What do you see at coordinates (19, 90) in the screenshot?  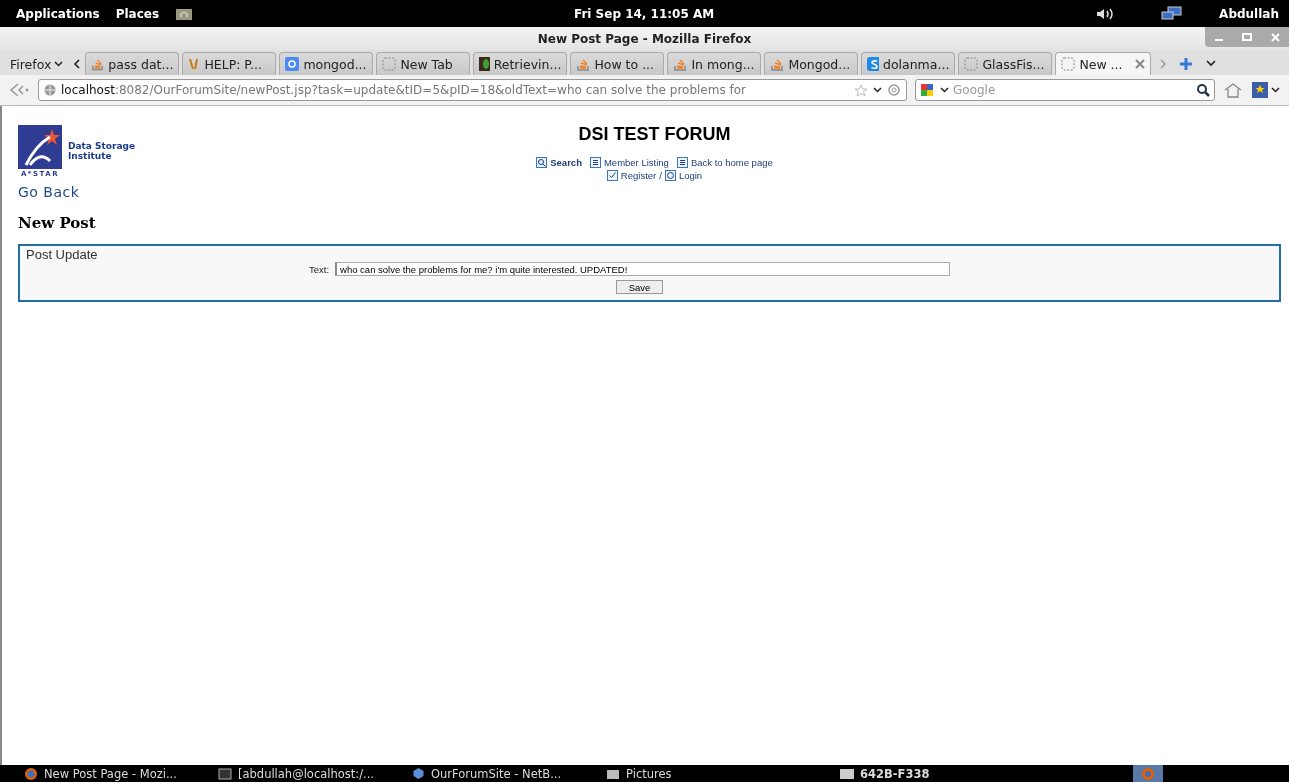 I see `back-icon` at bounding box center [19, 90].